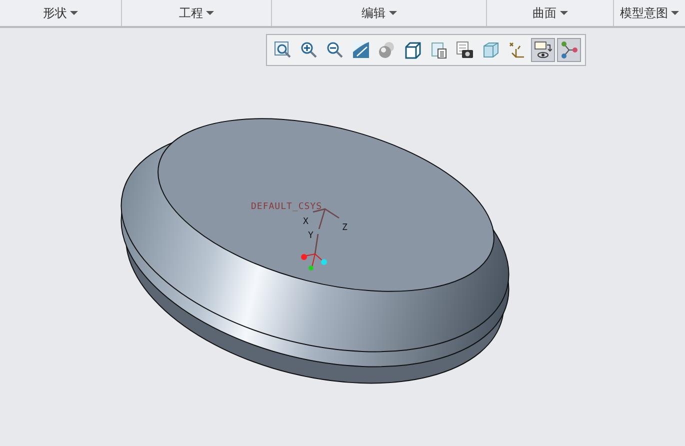  What do you see at coordinates (345, 228) in the screenshot?
I see `axis-label: Z` at bounding box center [345, 228].